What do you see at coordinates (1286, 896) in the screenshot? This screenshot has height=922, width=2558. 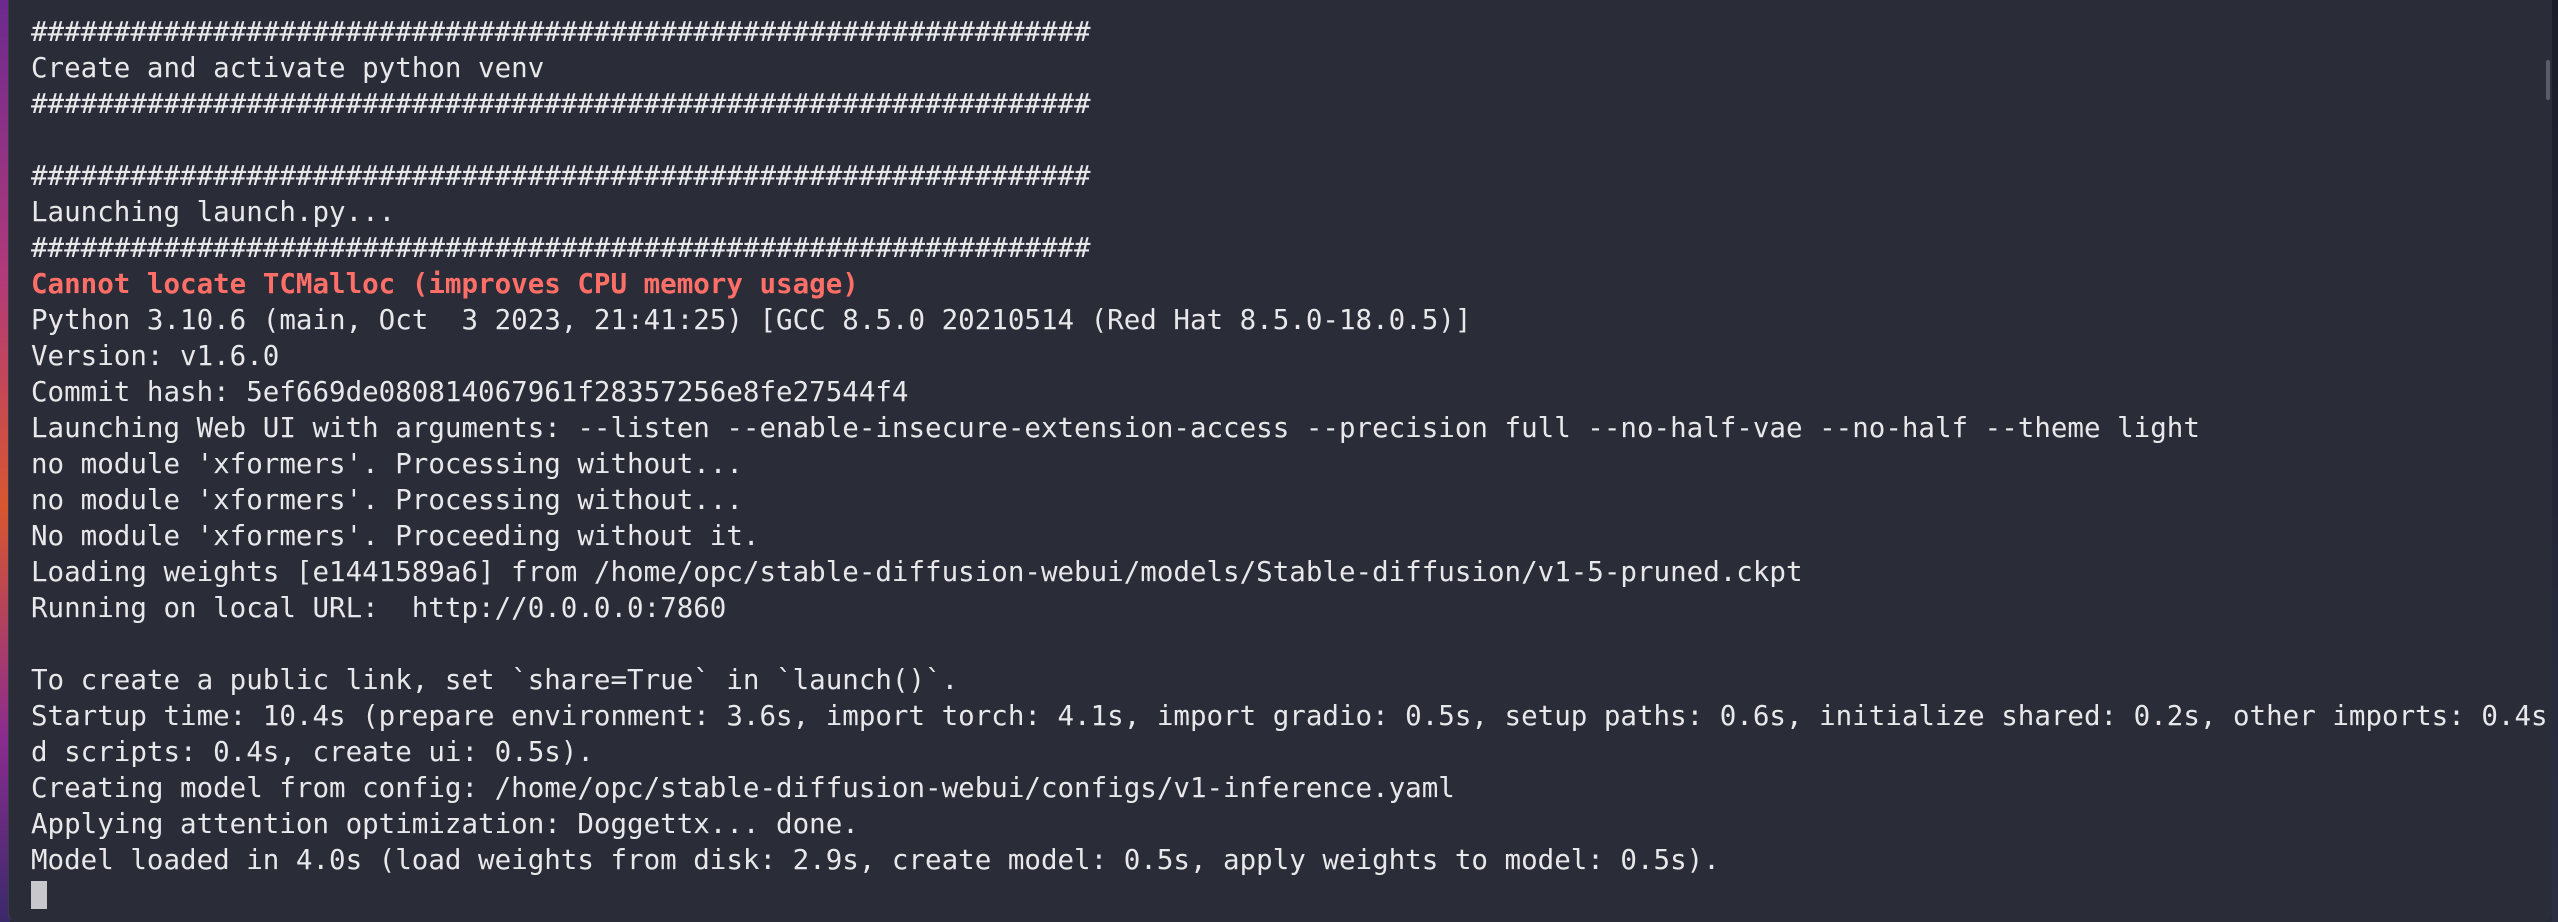 I see `terminal-prompt-line` at bounding box center [1286, 896].